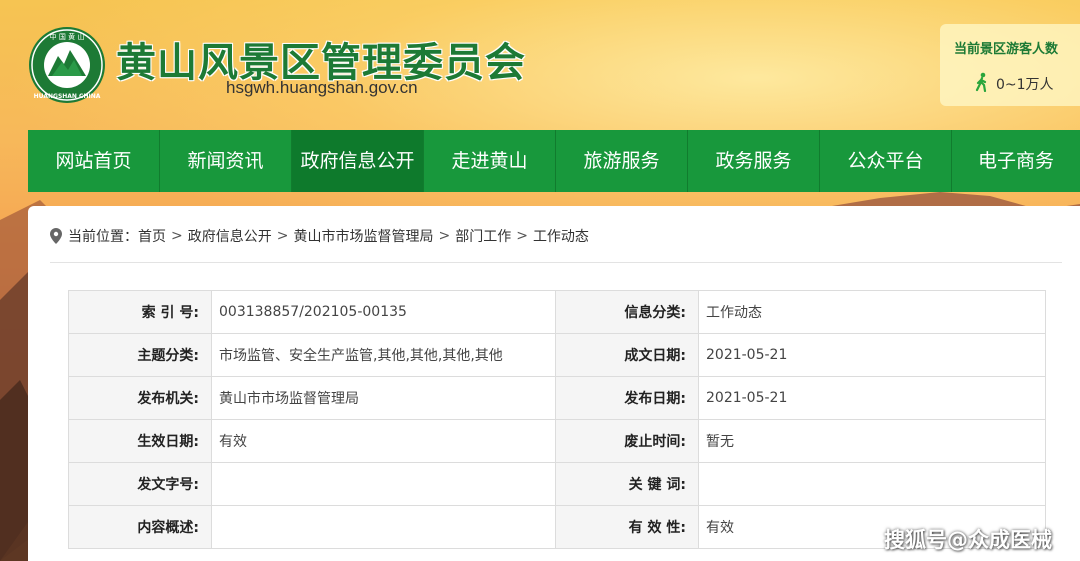 This screenshot has width=1080, height=561. What do you see at coordinates (872, 312) in the screenshot?
I see `value-info-category: 工作动态` at bounding box center [872, 312].